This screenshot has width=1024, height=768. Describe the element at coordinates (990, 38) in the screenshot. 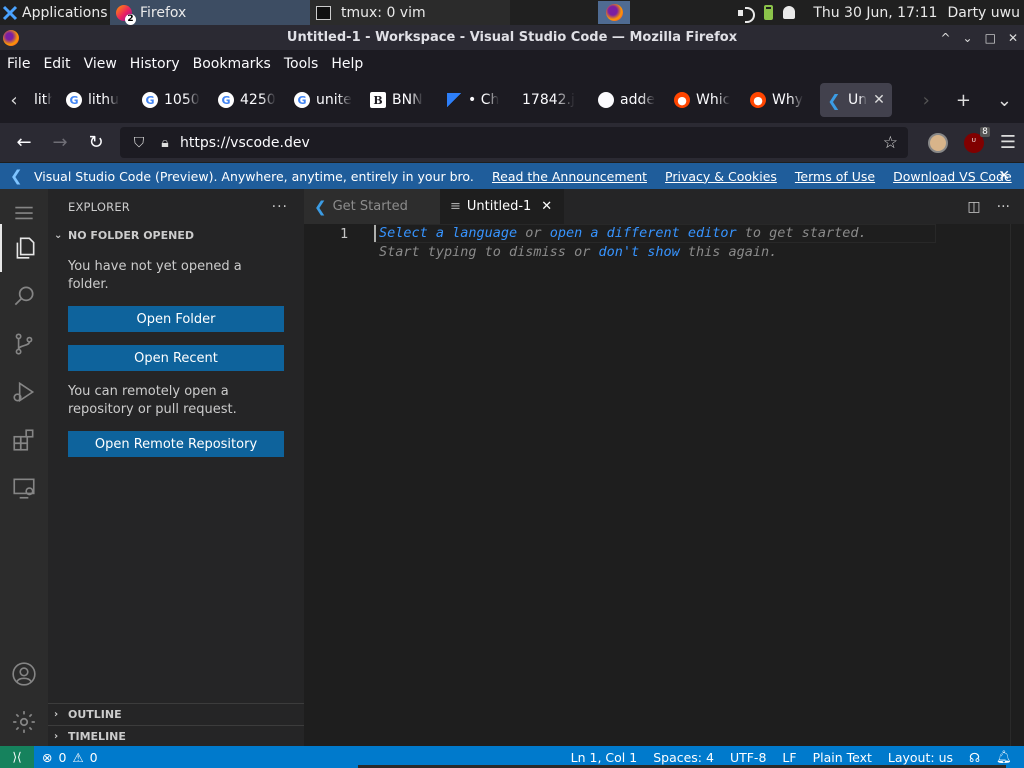

I see `maximize-icon: □` at that location.